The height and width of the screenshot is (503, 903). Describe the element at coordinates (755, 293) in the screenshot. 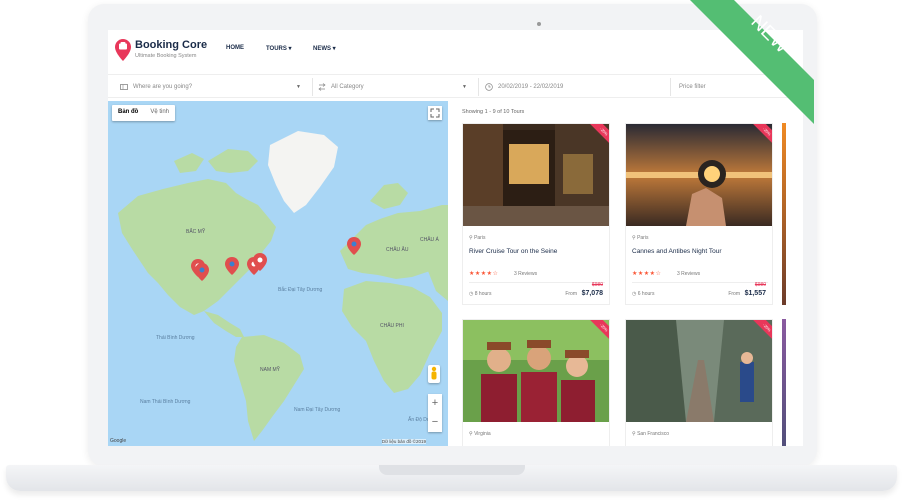

I see `tour-price: $1,557` at that location.